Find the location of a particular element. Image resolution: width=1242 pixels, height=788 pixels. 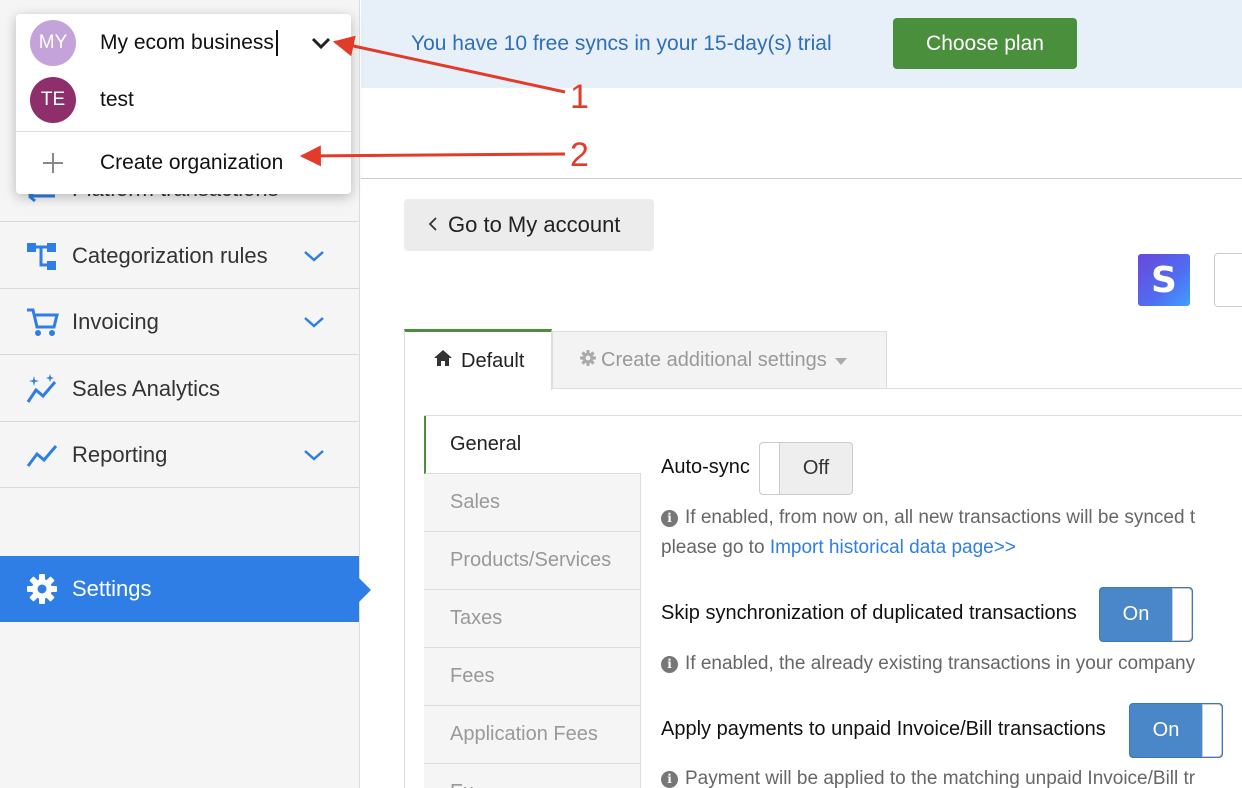

org-option-test: TE test is located at coordinates (183, 100).